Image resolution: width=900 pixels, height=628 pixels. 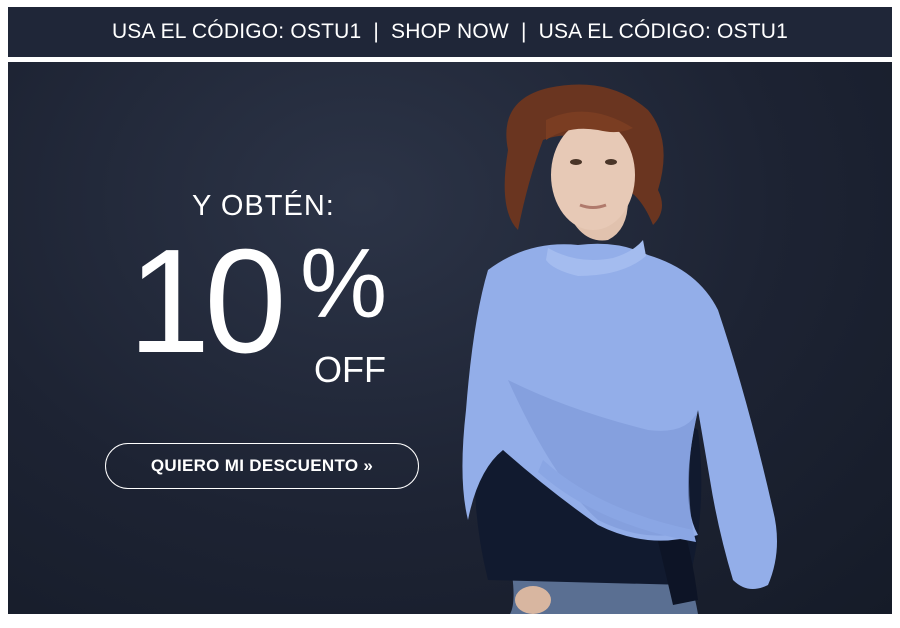 What do you see at coordinates (350, 369) in the screenshot?
I see `discount-off: OFF` at bounding box center [350, 369].